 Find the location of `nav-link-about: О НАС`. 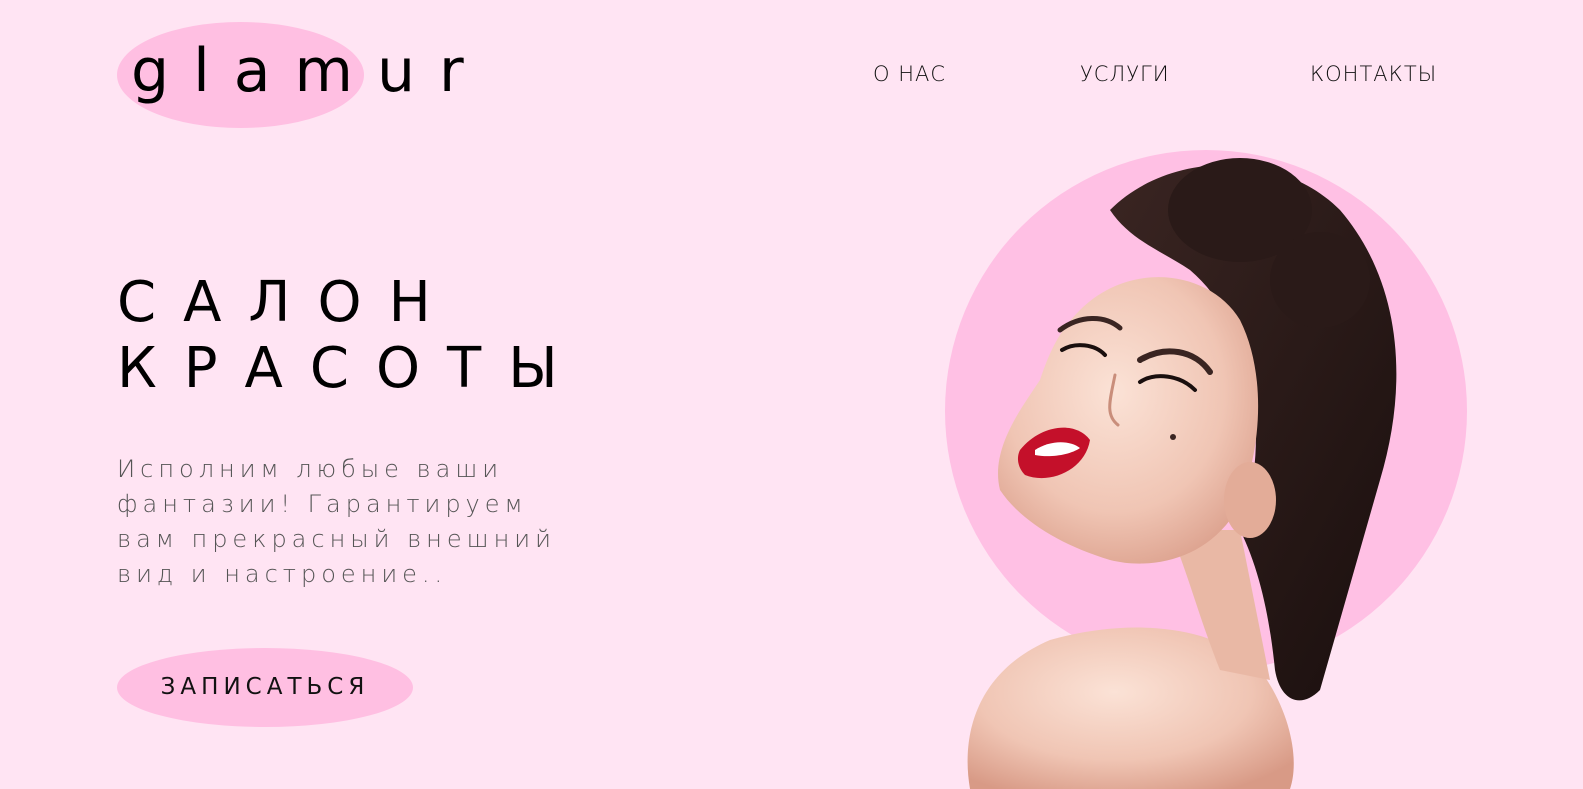

nav-link-about: О НАС is located at coordinates (909, 74).